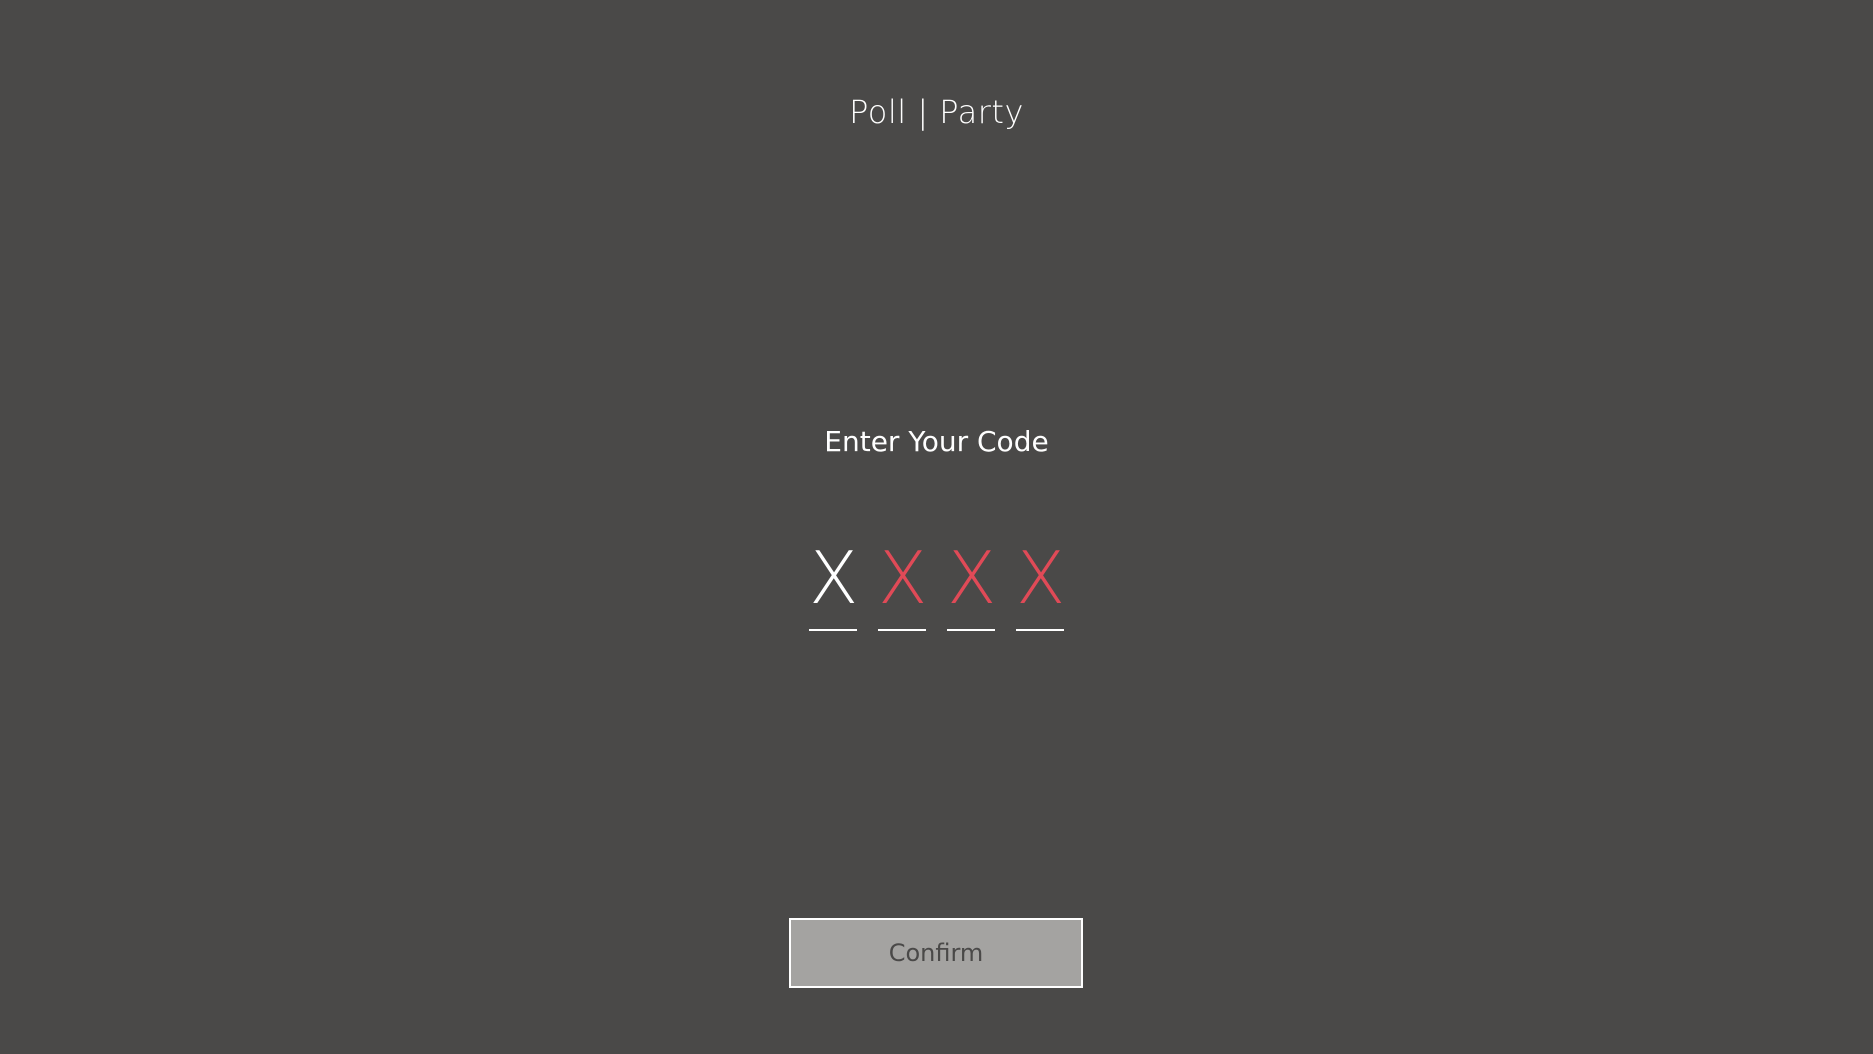 The height and width of the screenshot is (1054, 1873). I want to click on code-slot-2: X, so click(903, 583).